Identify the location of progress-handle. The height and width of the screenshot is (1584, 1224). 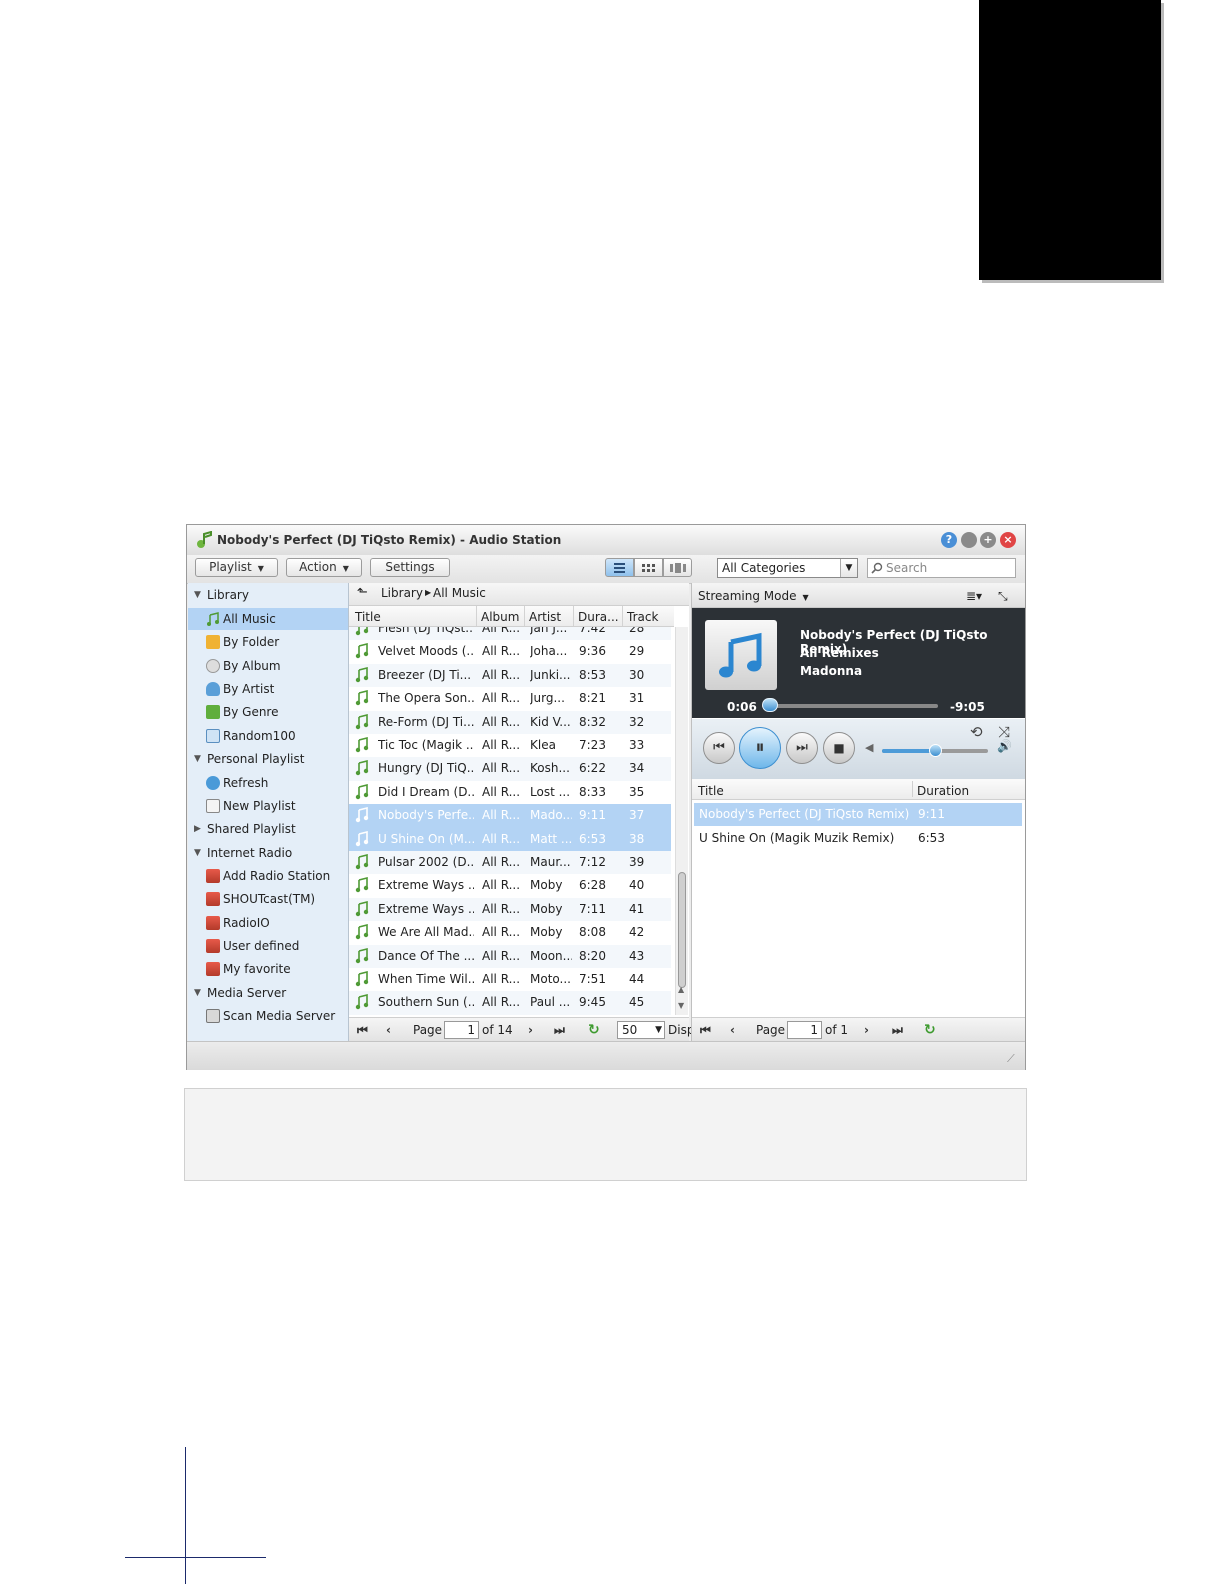
(769, 705).